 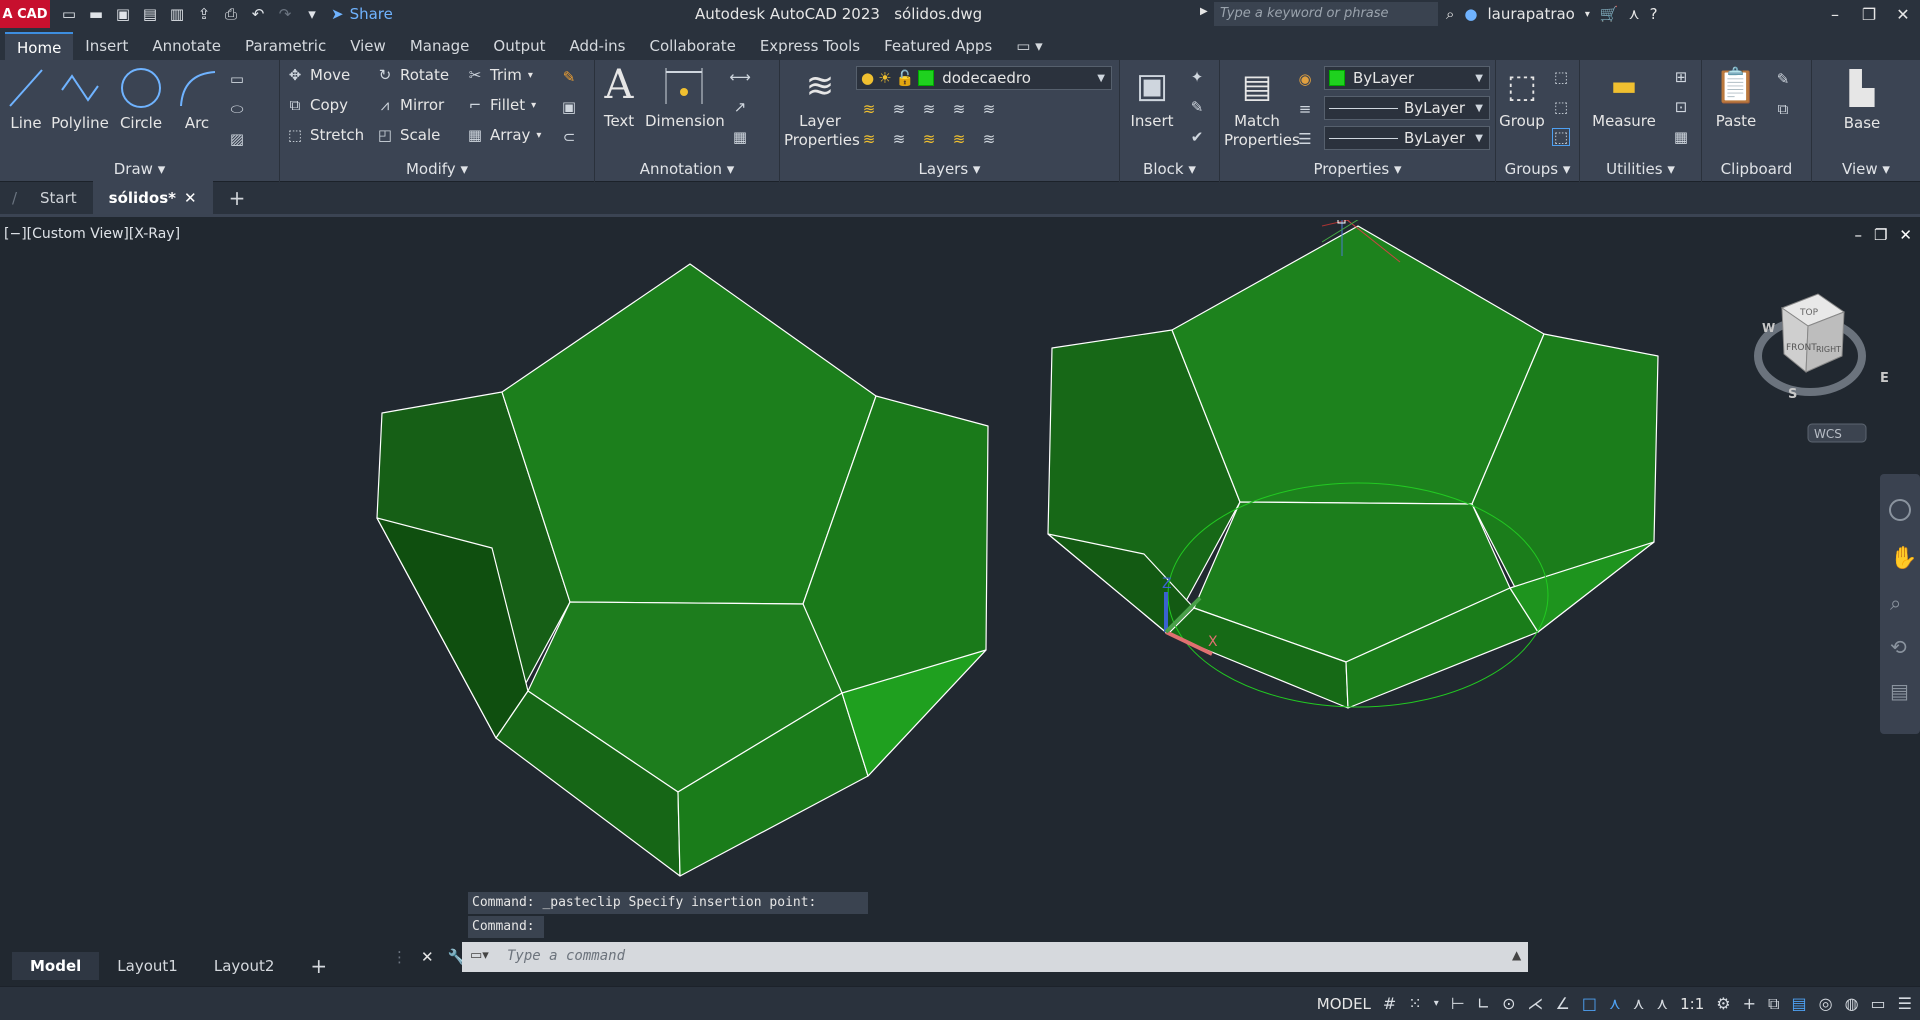 I want to click on zoom-icon: ⌕, so click(x=1895, y=603).